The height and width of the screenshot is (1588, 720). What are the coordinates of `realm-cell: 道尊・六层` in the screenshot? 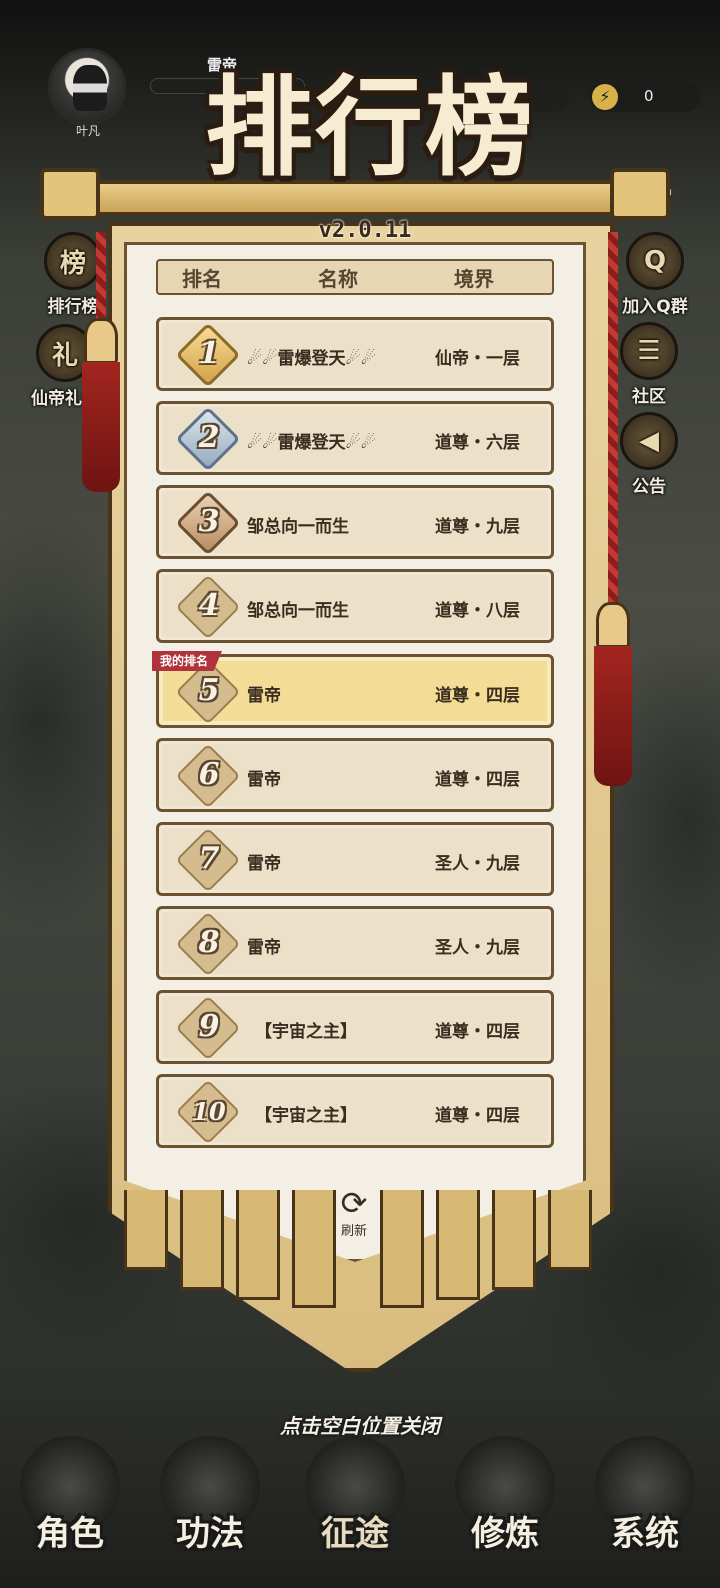 It's located at (477, 443).